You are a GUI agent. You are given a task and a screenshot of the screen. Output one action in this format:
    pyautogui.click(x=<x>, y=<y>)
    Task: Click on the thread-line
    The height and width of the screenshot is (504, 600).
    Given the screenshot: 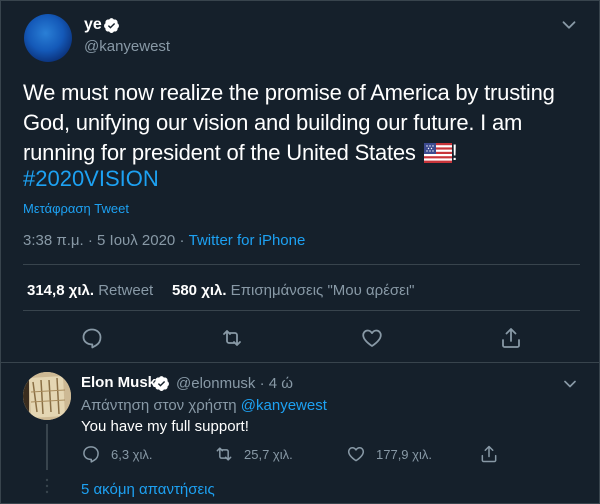 What is the action you would take?
    pyautogui.click(x=47, y=447)
    